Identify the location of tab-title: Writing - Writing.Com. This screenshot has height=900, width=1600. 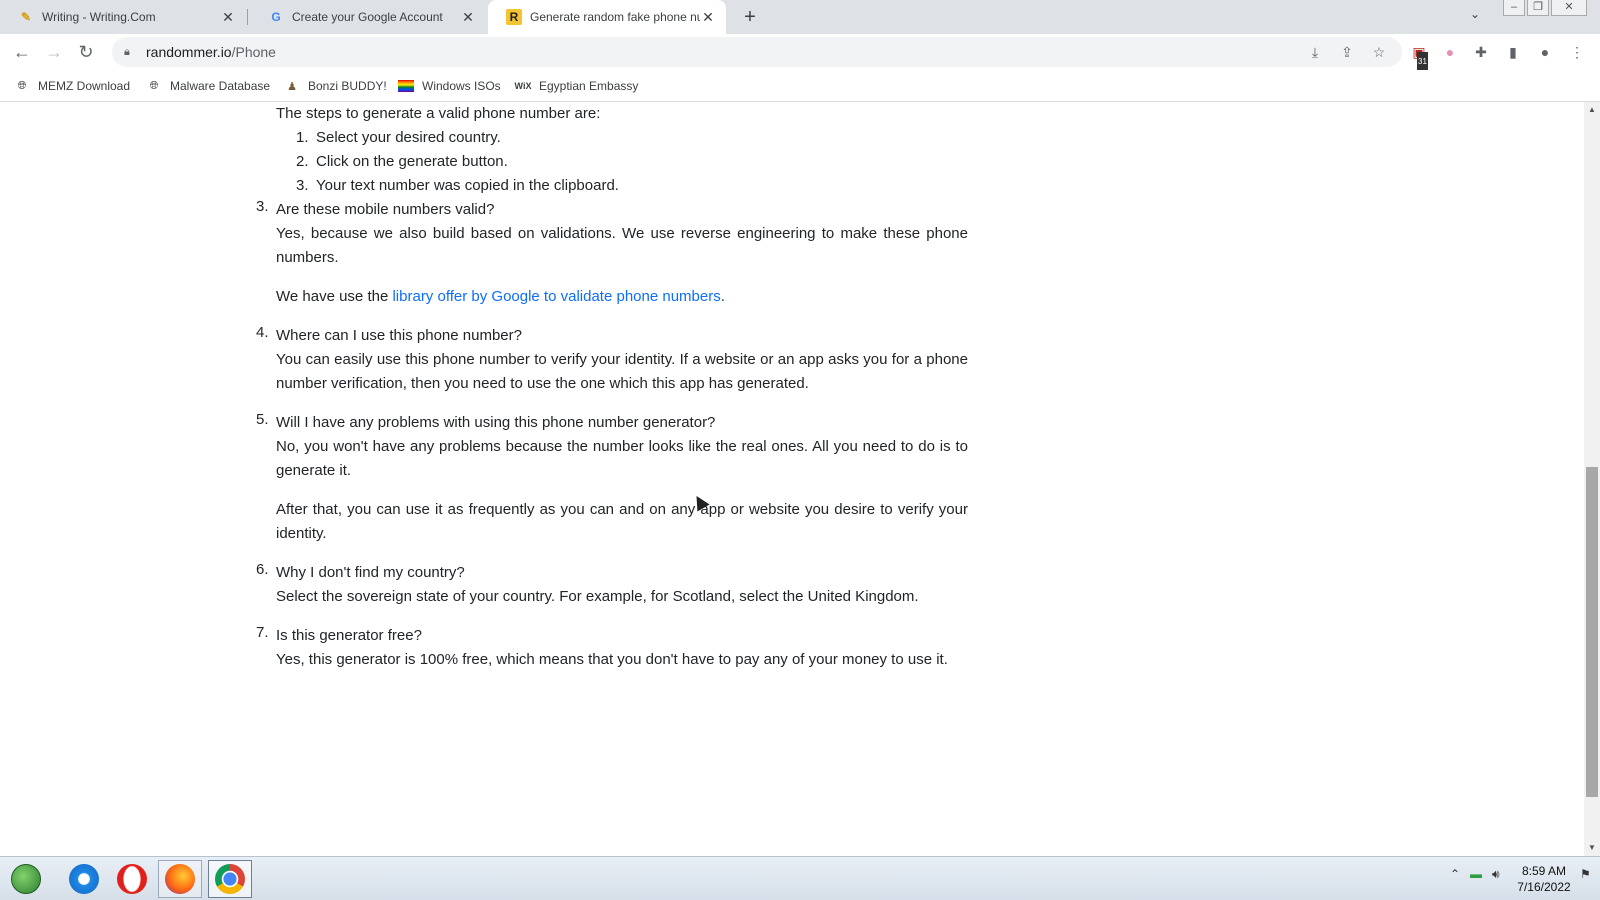
(99, 17).